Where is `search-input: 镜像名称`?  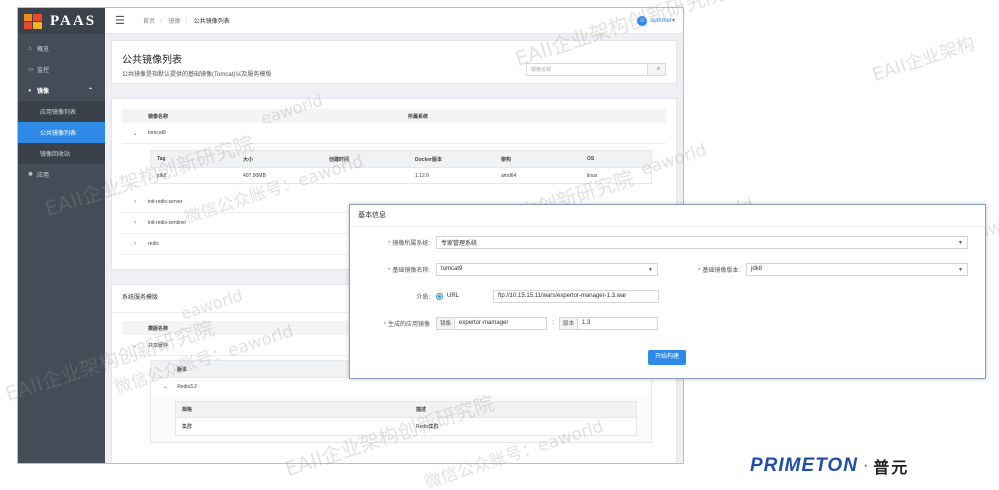
search-input: 镜像名称 is located at coordinates (539, 69).